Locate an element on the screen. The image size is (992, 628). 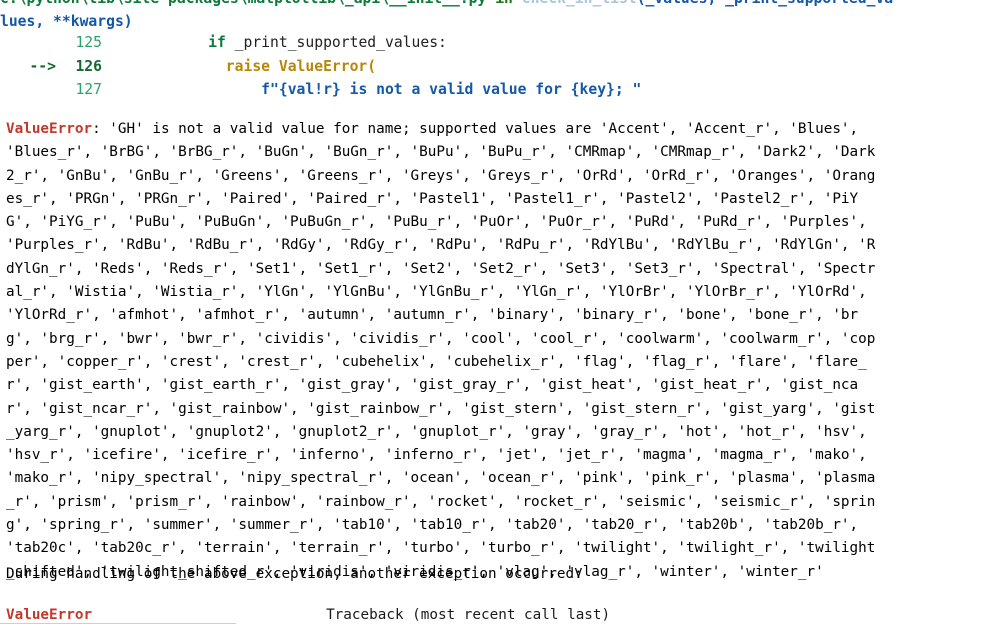
frame-function-name: check_in_list is located at coordinates (579, 3).